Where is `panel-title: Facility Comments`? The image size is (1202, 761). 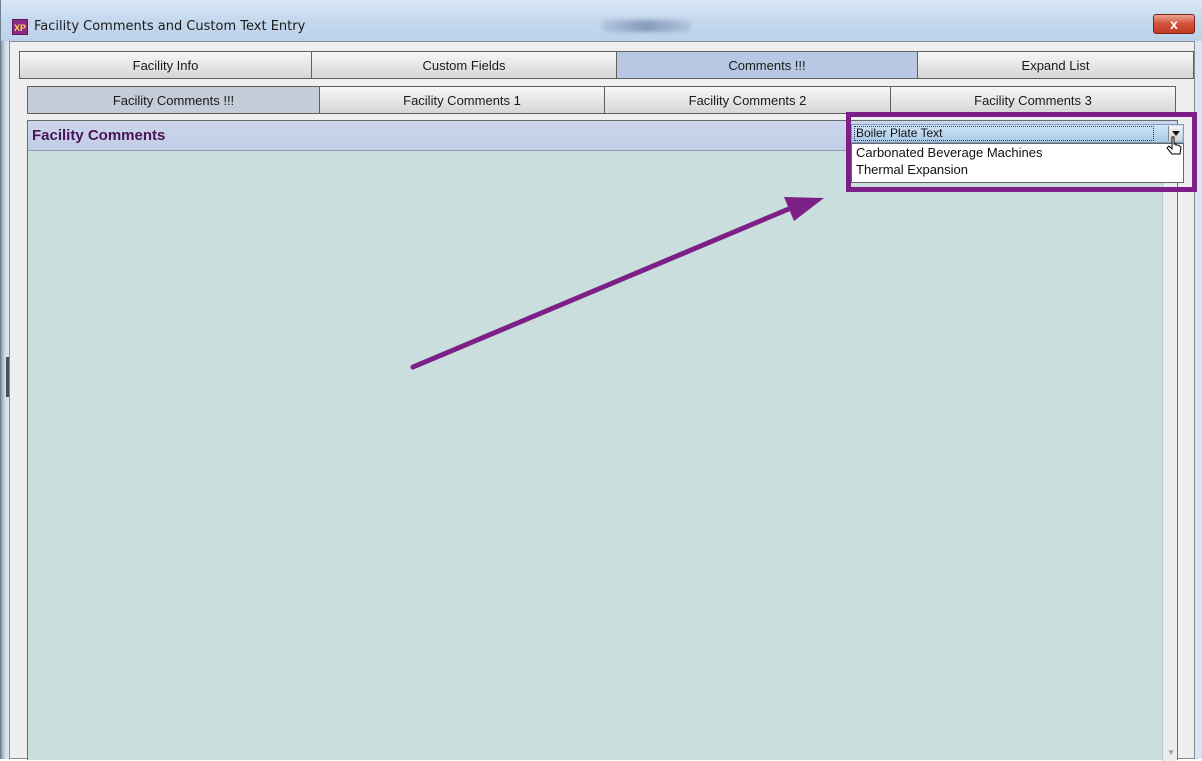
panel-title: Facility Comments is located at coordinates (99, 135).